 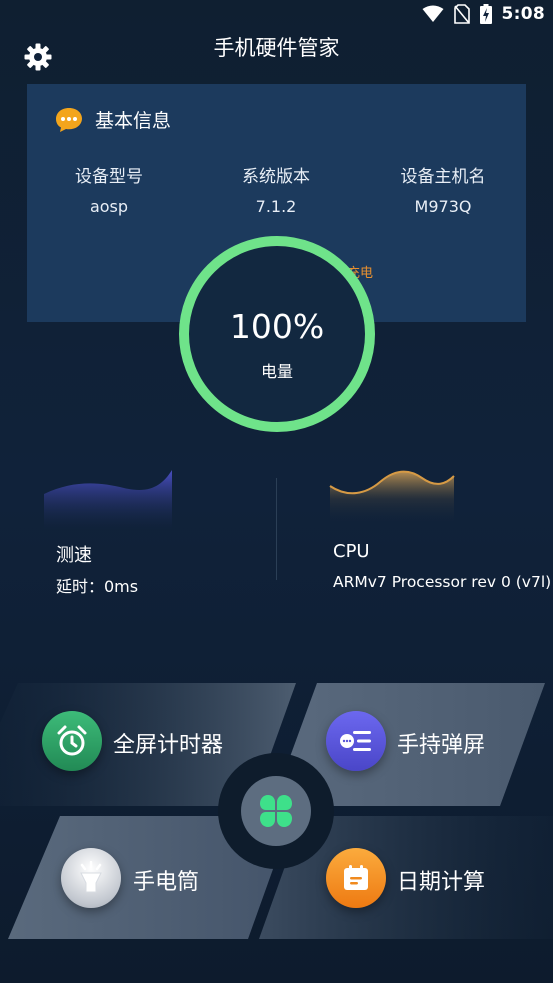 I want to click on chat-bubble-icon, so click(x=69, y=119).